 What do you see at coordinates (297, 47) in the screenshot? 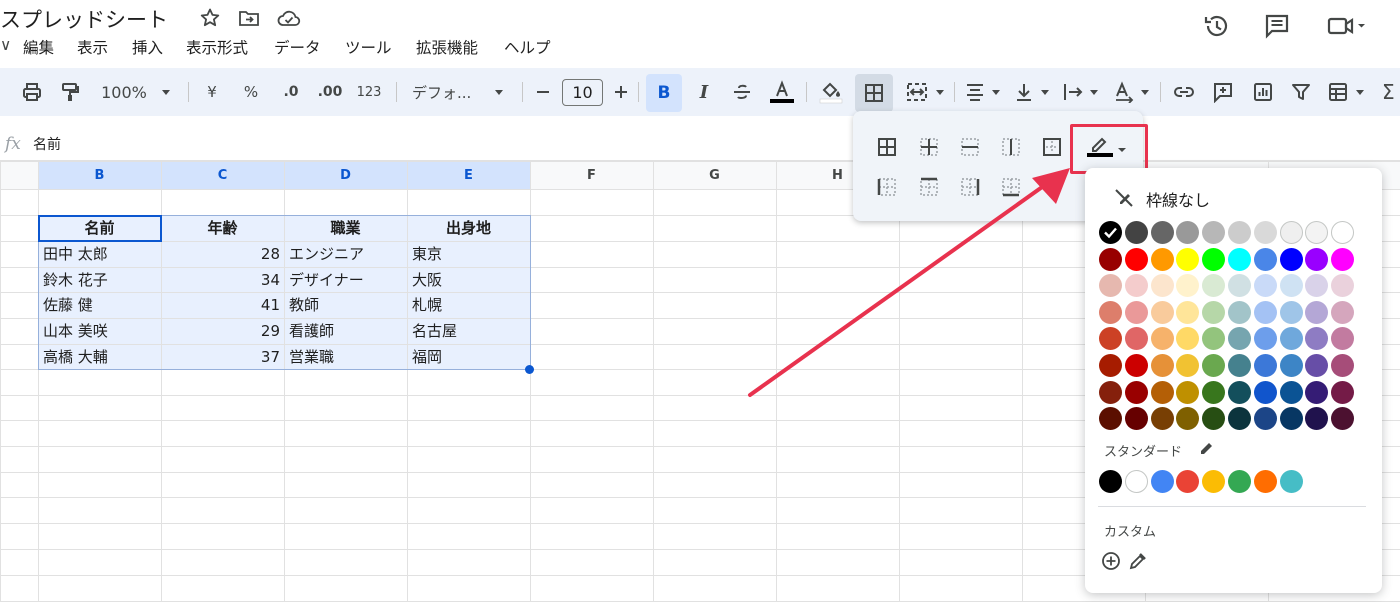
I see `menu-item-data: データ` at bounding box center [297, 47].